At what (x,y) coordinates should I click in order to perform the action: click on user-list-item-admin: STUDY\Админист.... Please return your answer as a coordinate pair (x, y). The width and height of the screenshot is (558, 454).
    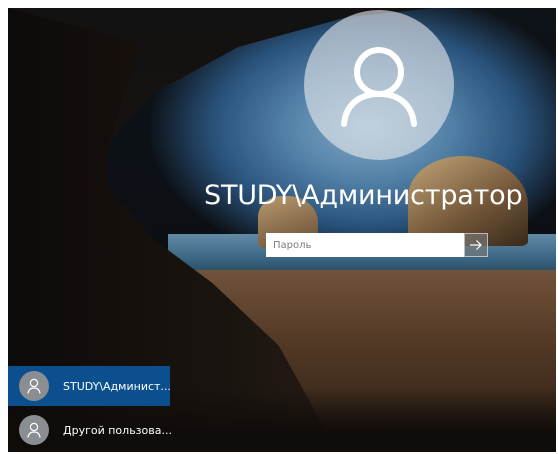
    Looking at the image, I should click on (89, 386).